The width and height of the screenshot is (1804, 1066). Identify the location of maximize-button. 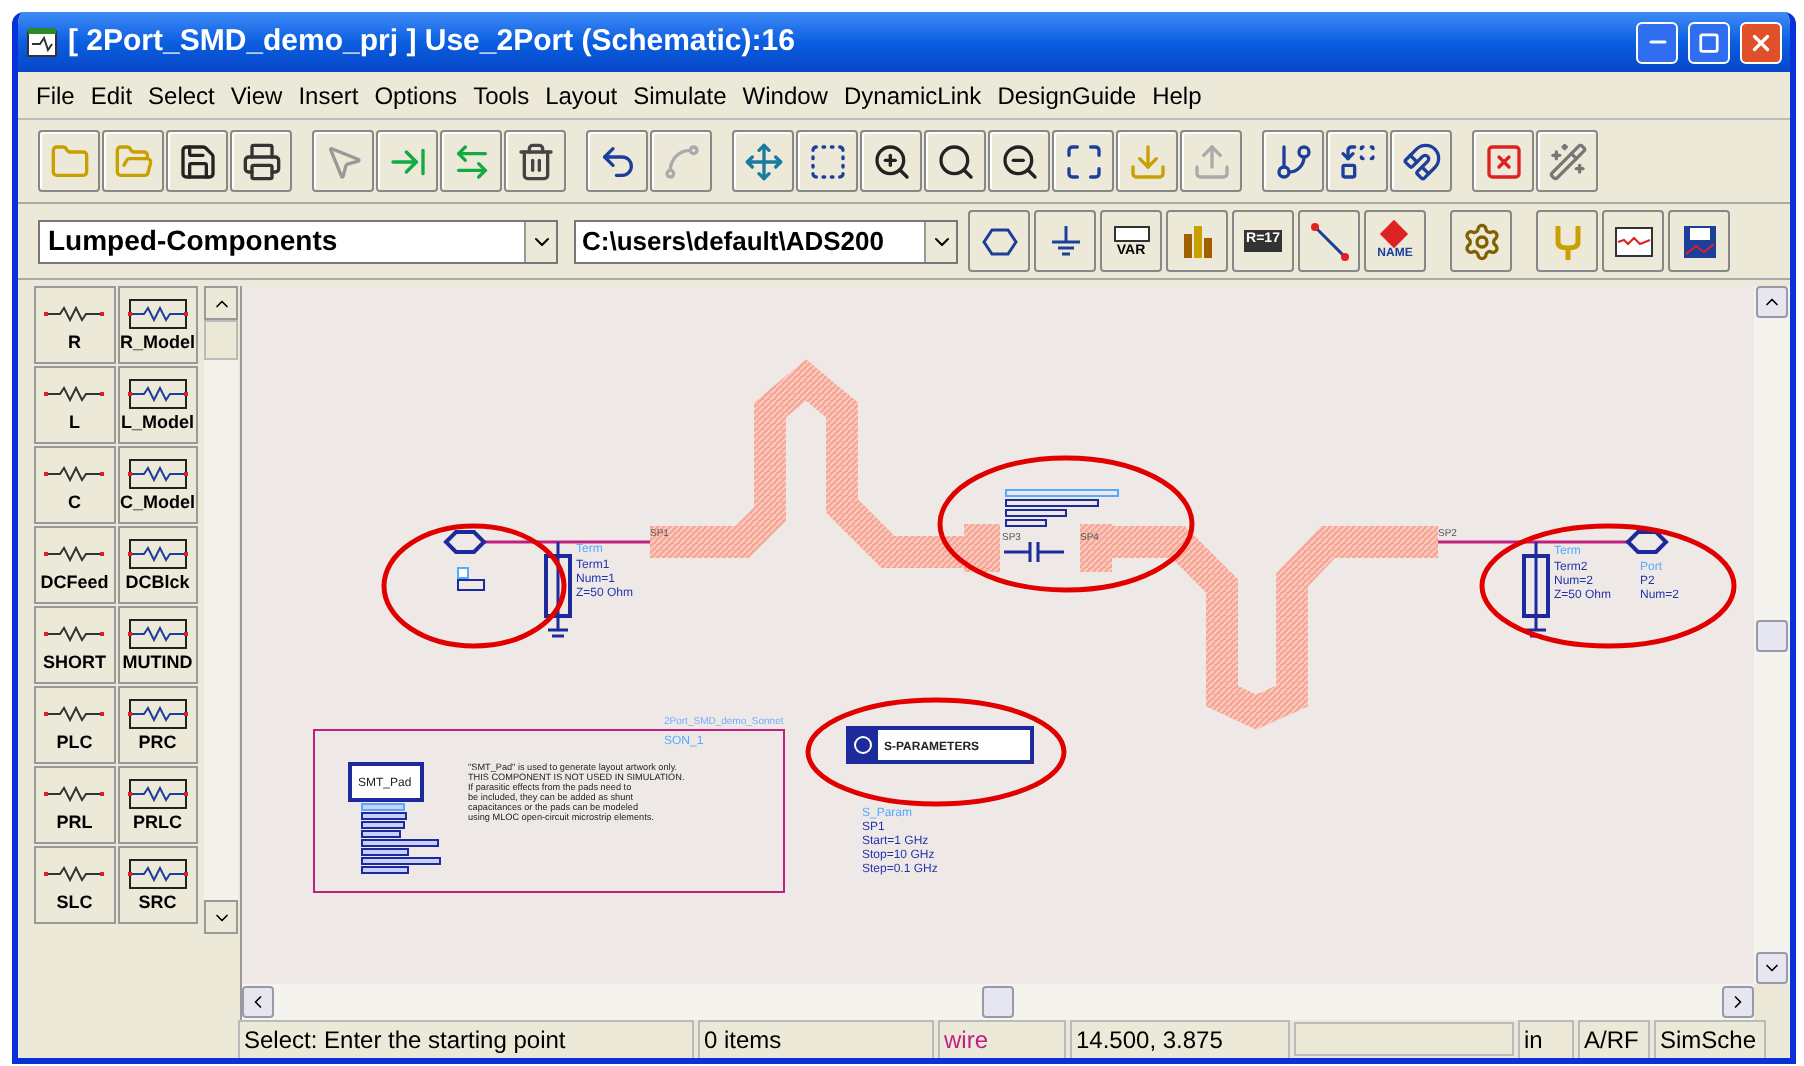
(1709, 42).